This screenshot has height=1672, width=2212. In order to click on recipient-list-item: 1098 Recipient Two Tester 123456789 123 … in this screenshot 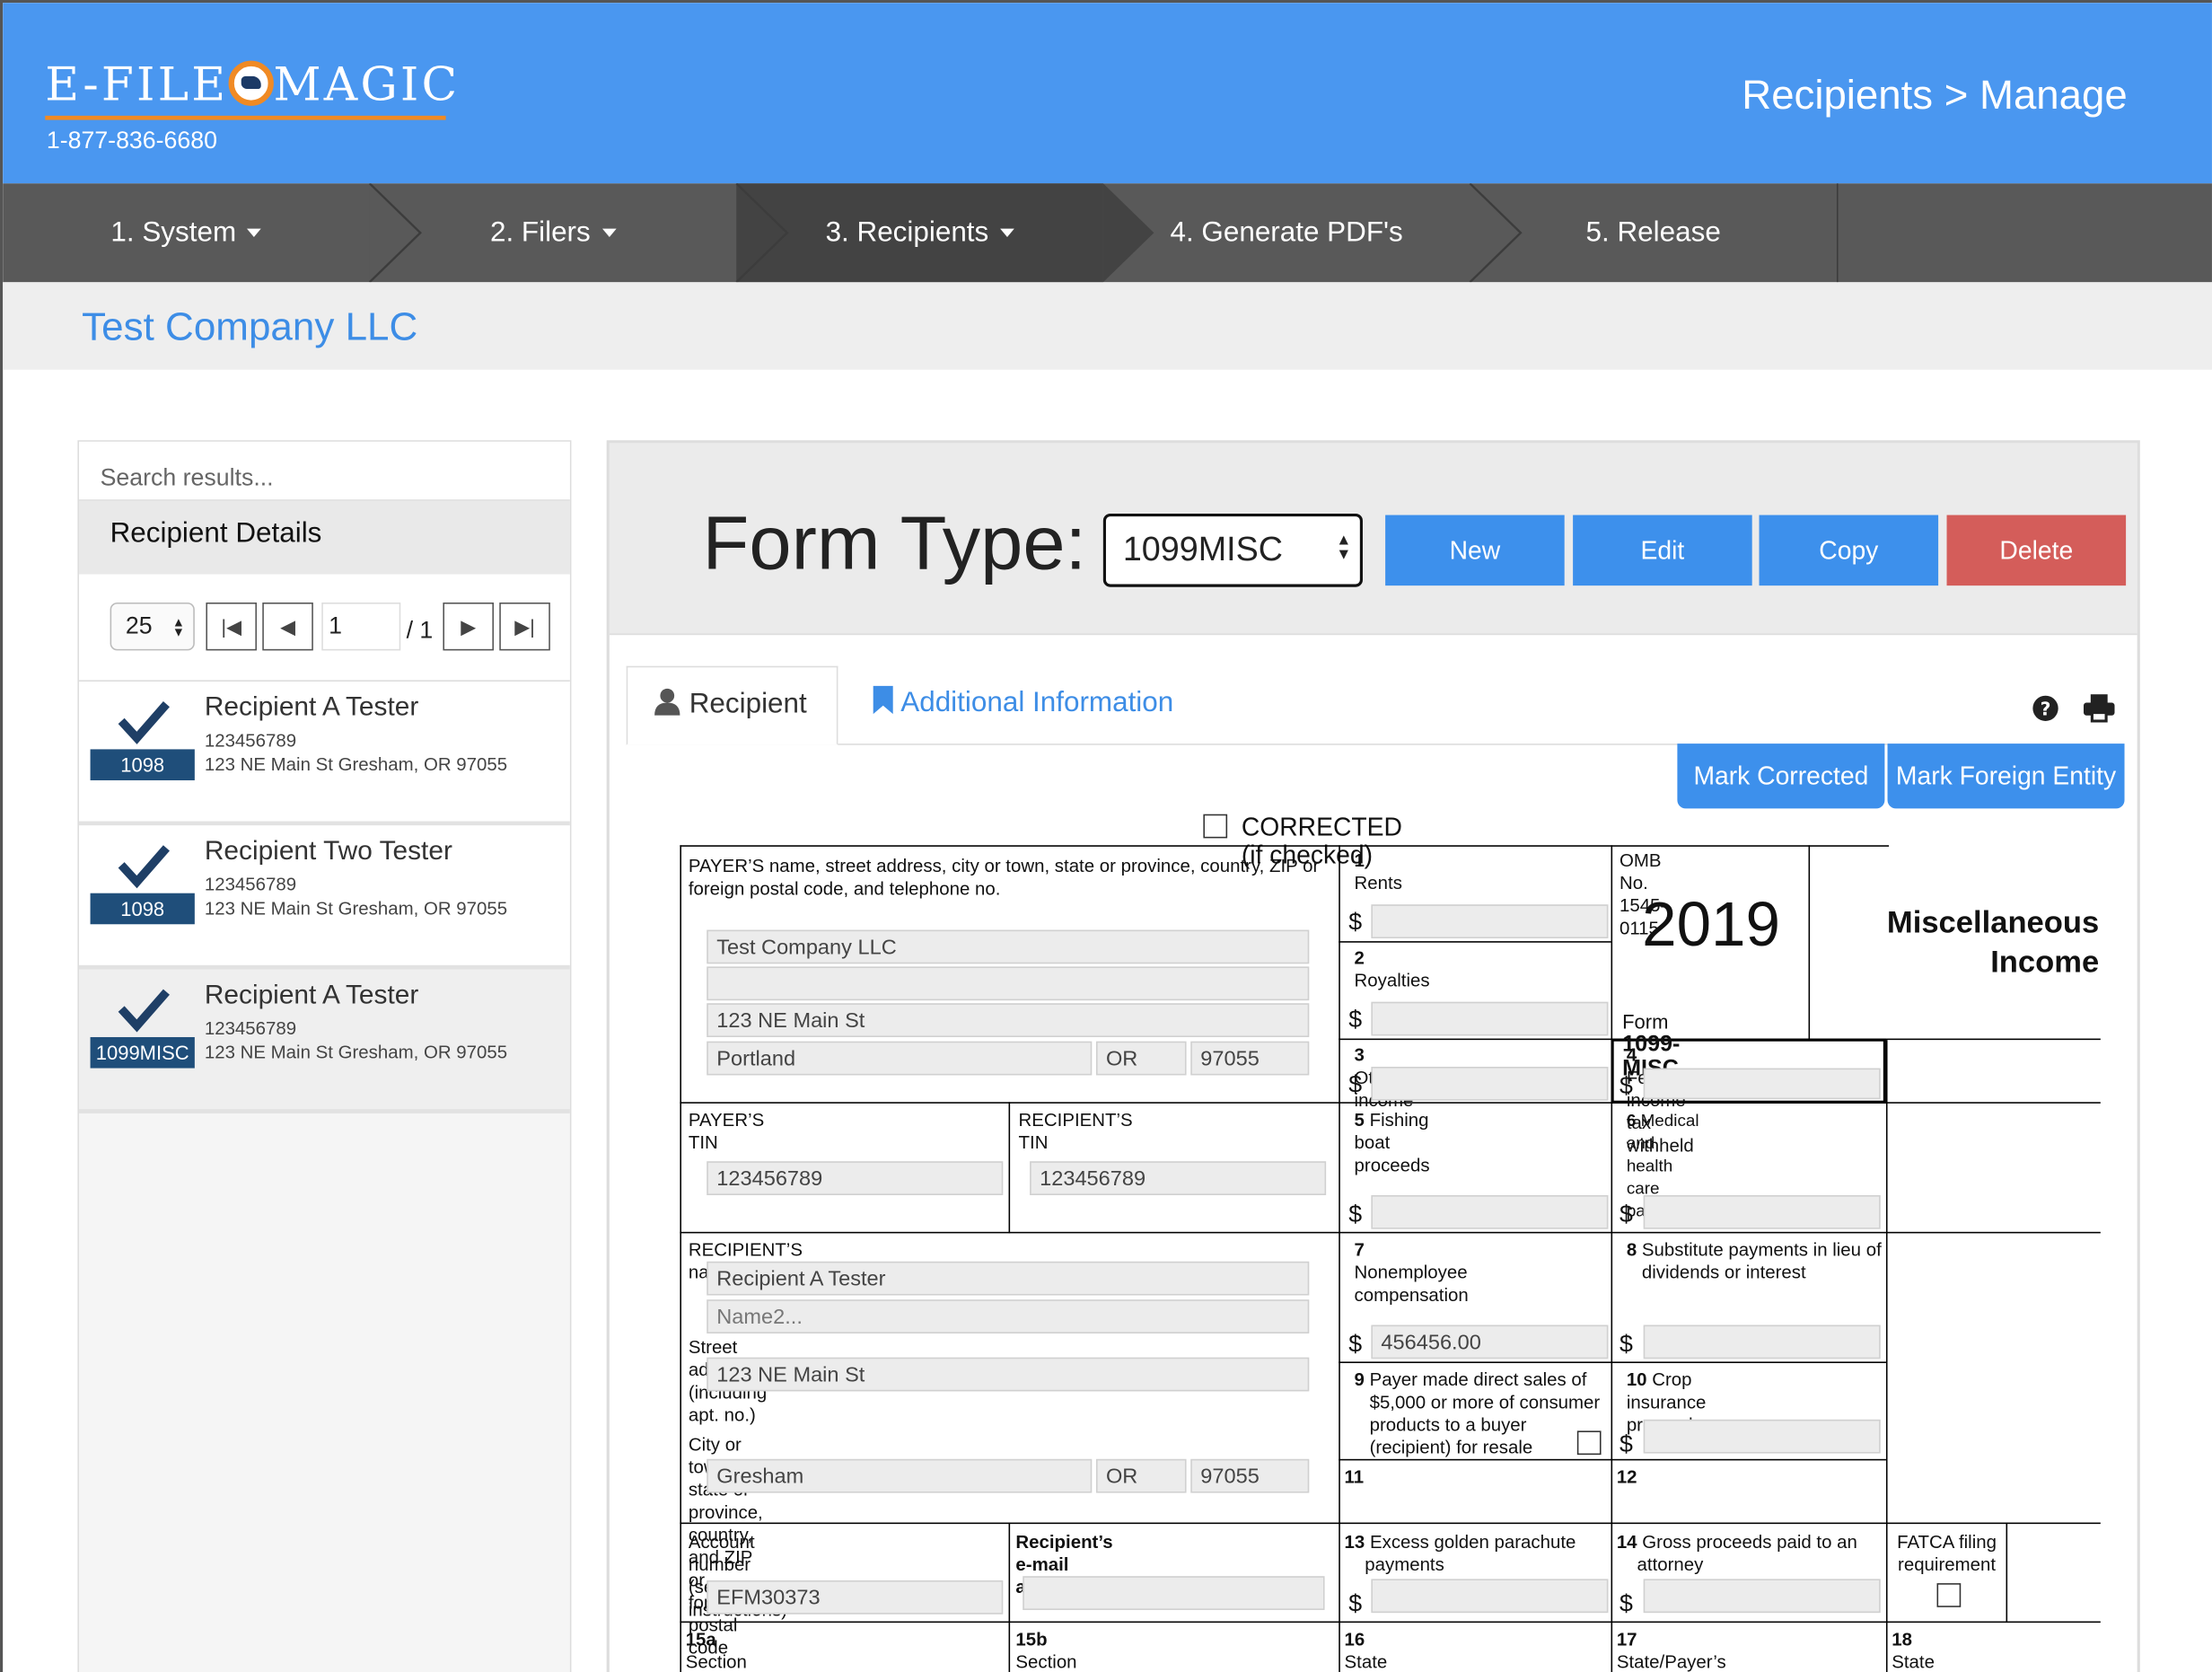, I will do `click(324, 897)`.